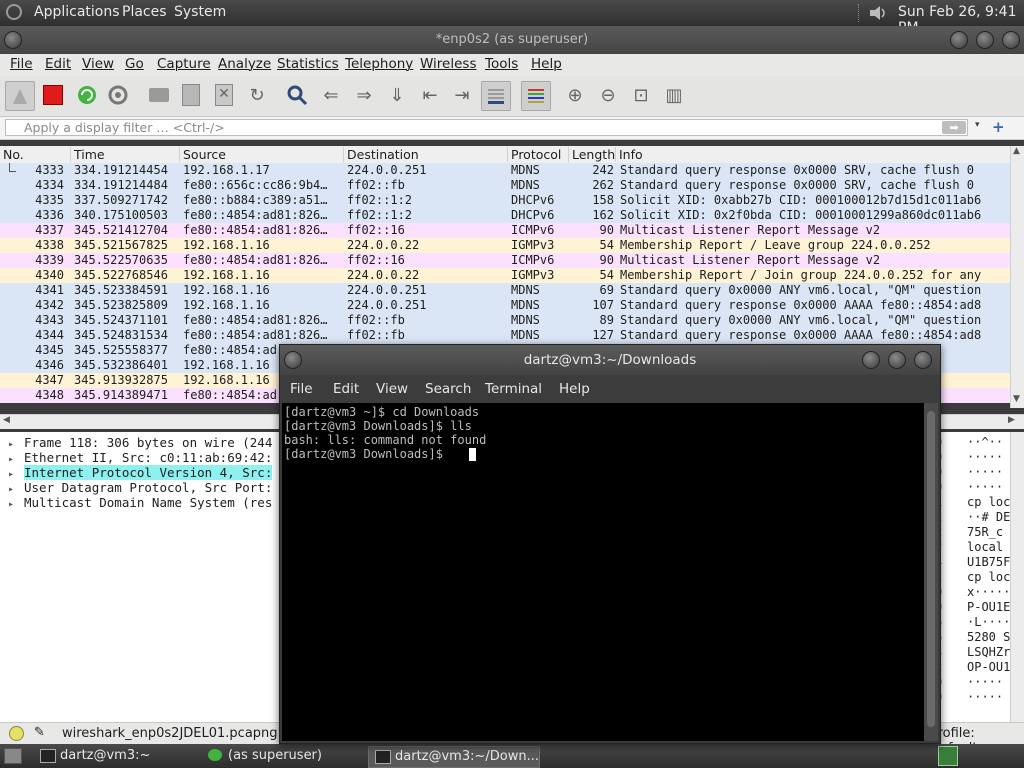 Image resolution: width=1024 pixels, height=768 pixels. Describe the element at coordinates (16, 733) in the screenshot. I see `expert-info-icon` at that location.